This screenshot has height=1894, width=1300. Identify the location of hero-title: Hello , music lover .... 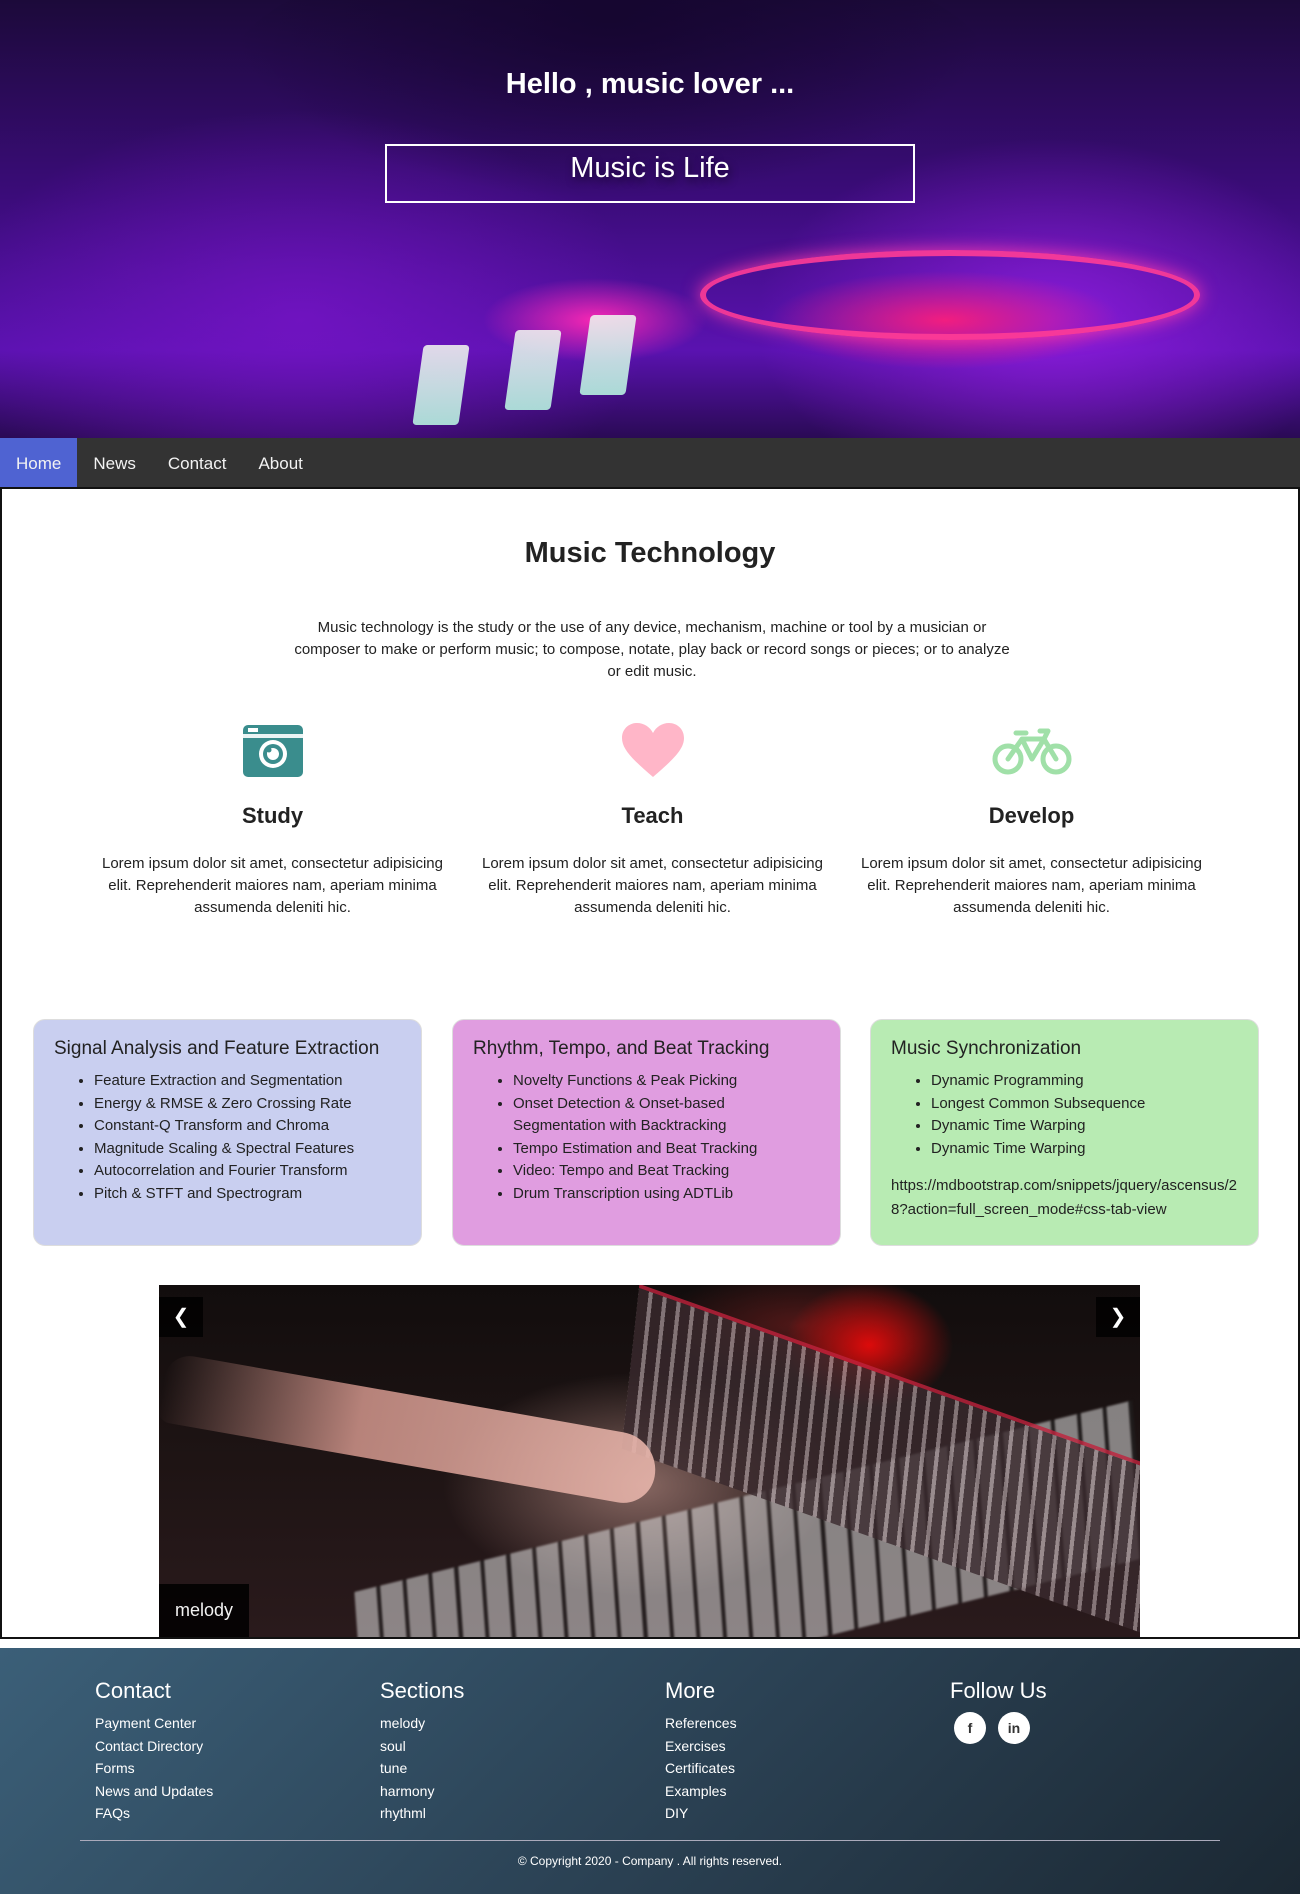
(650, 84).